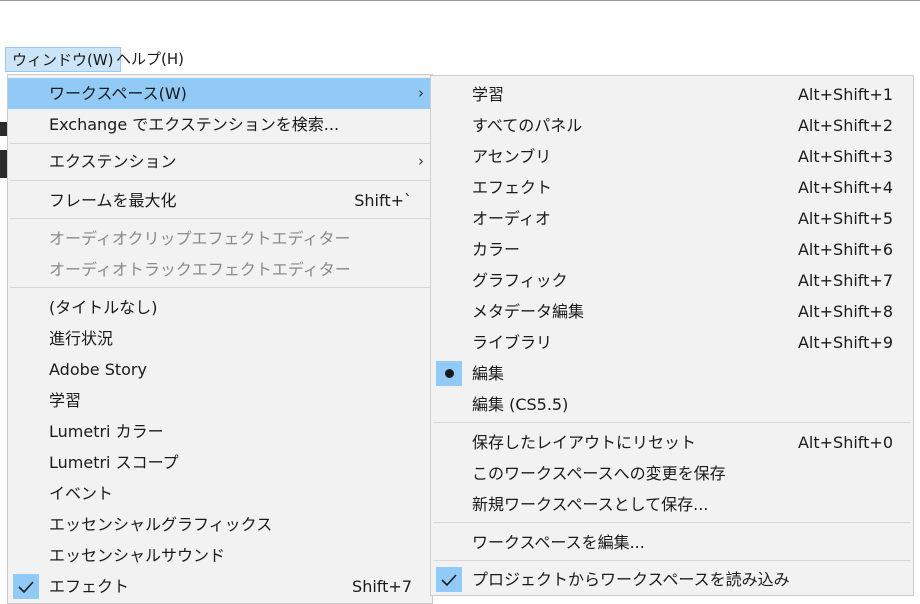 This screenshot has height=604, width=920. Describe the element at coordinates (845, 442) in the screenshot. I see `menu-item-shortcut: Alt+Shift+0` at that location.